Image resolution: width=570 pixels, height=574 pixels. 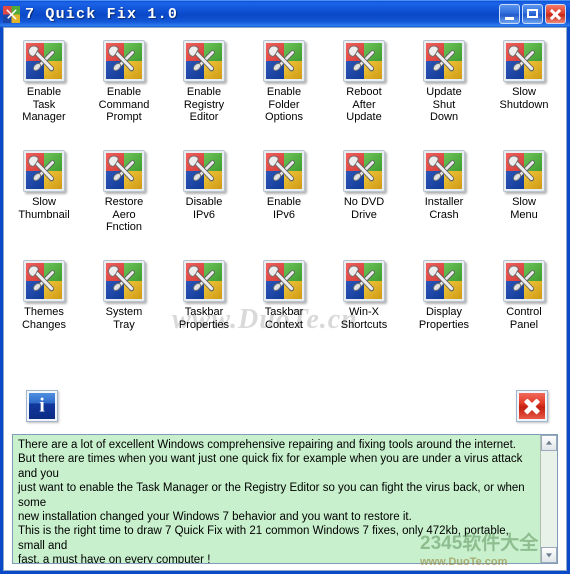 I want to click on title-bar: 7 Quick Fix 1.0, so click(x=285, y=13).